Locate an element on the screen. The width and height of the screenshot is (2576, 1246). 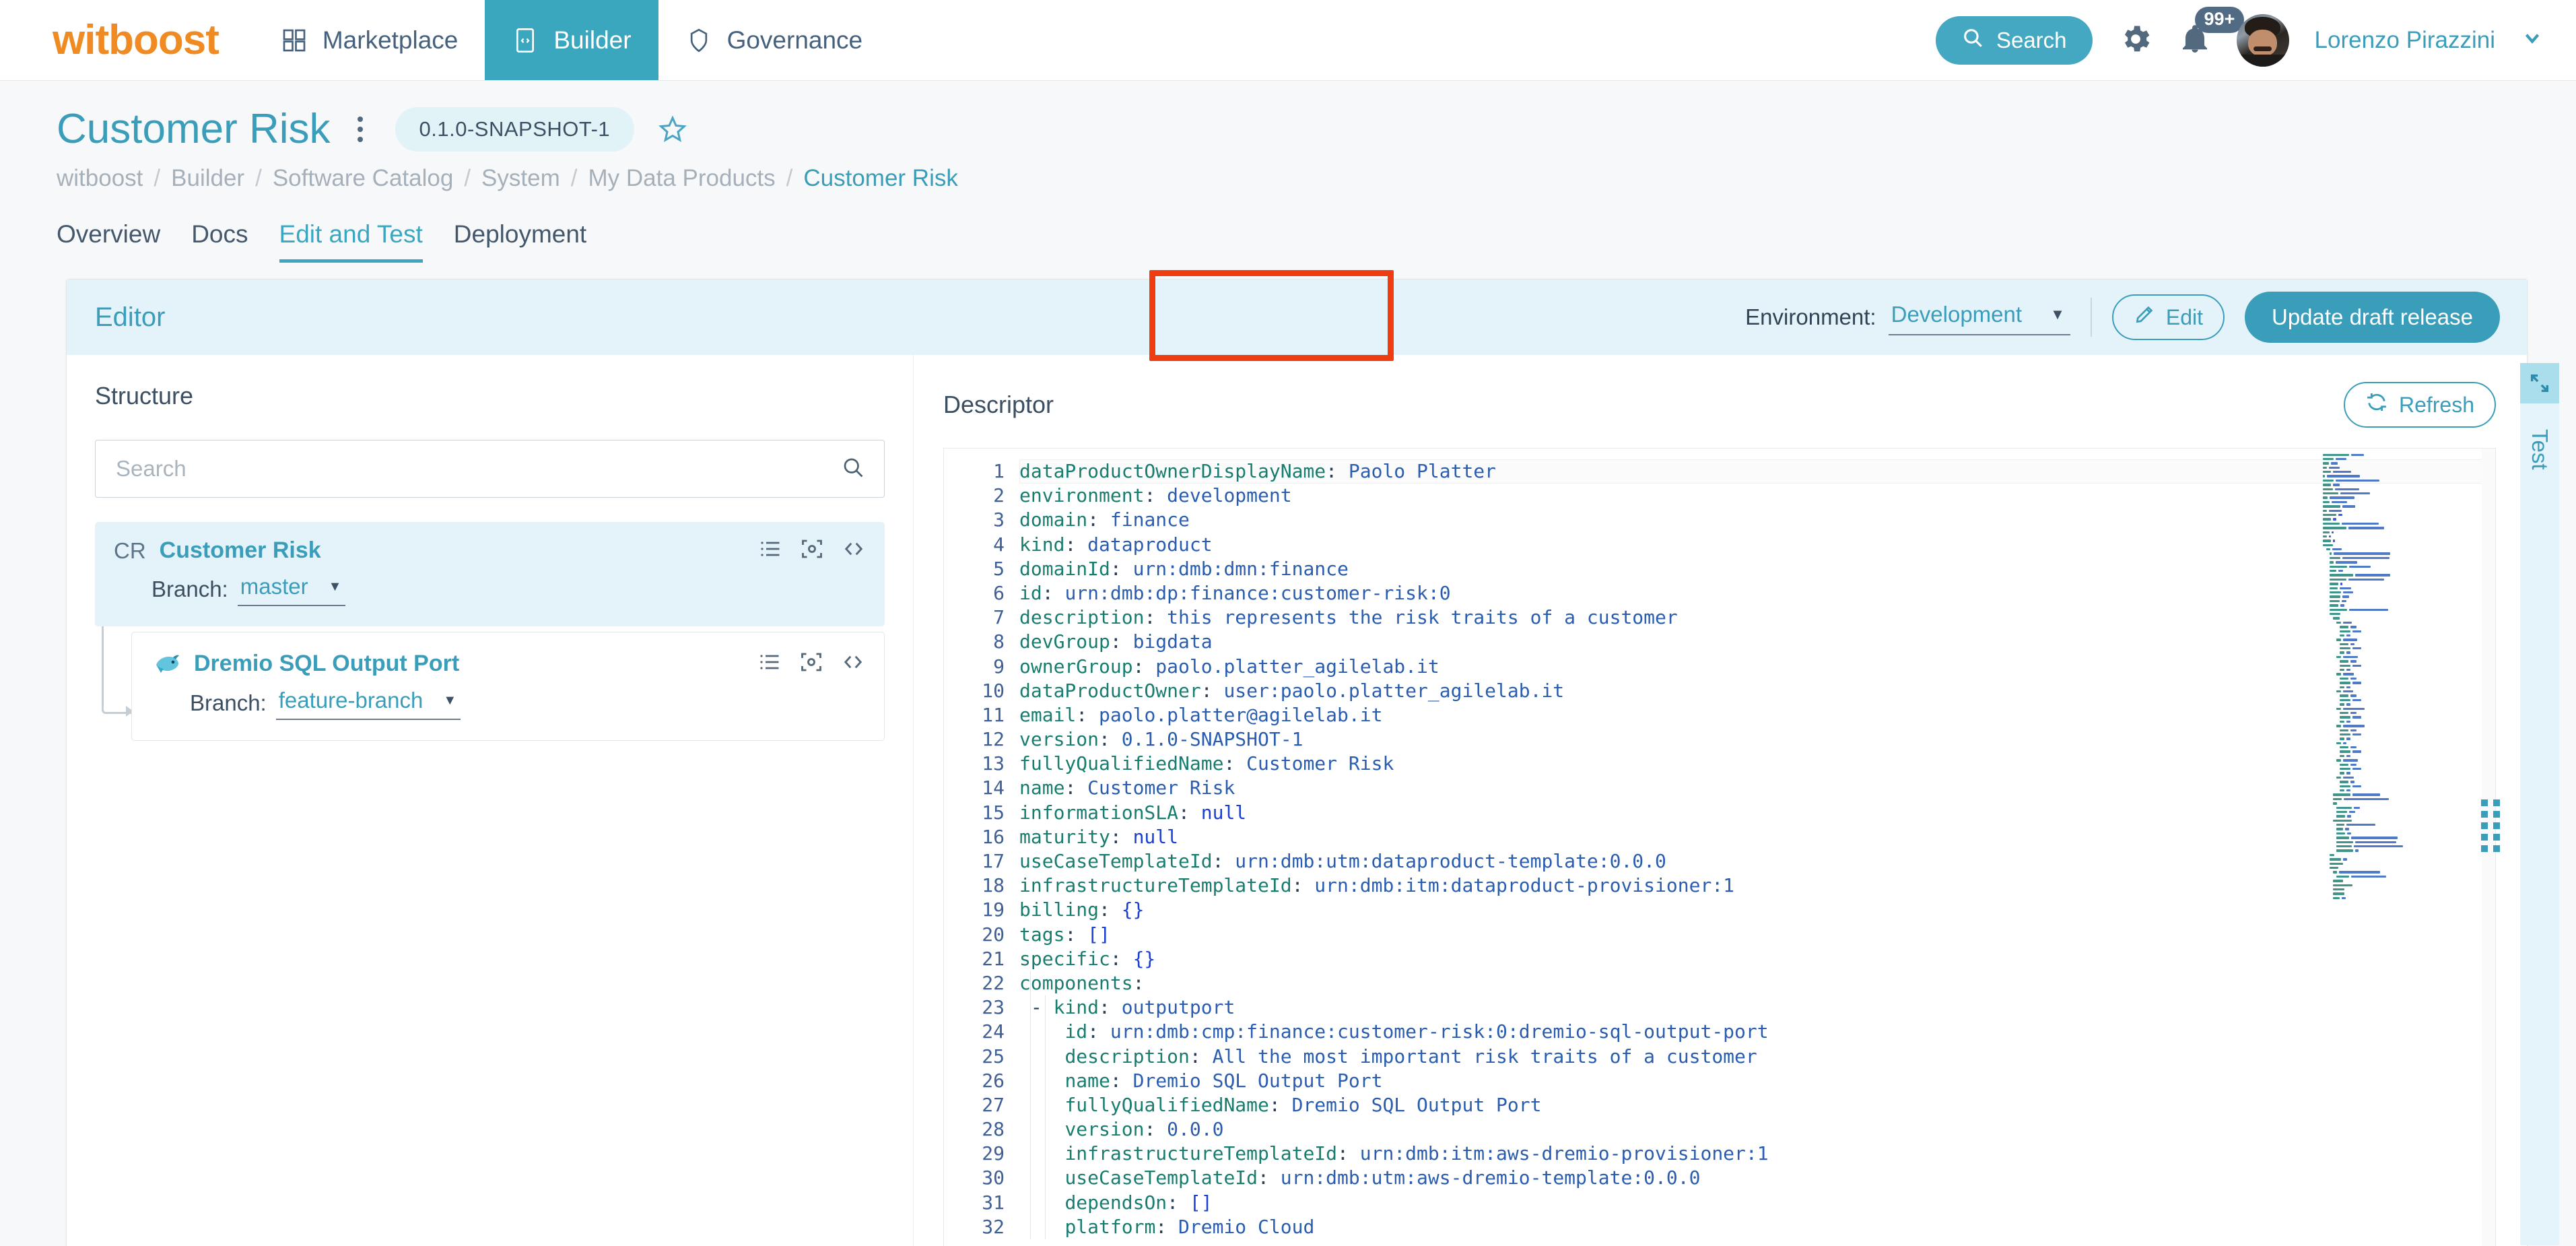
app-logo: witboost is located at coordinates (127, 40).